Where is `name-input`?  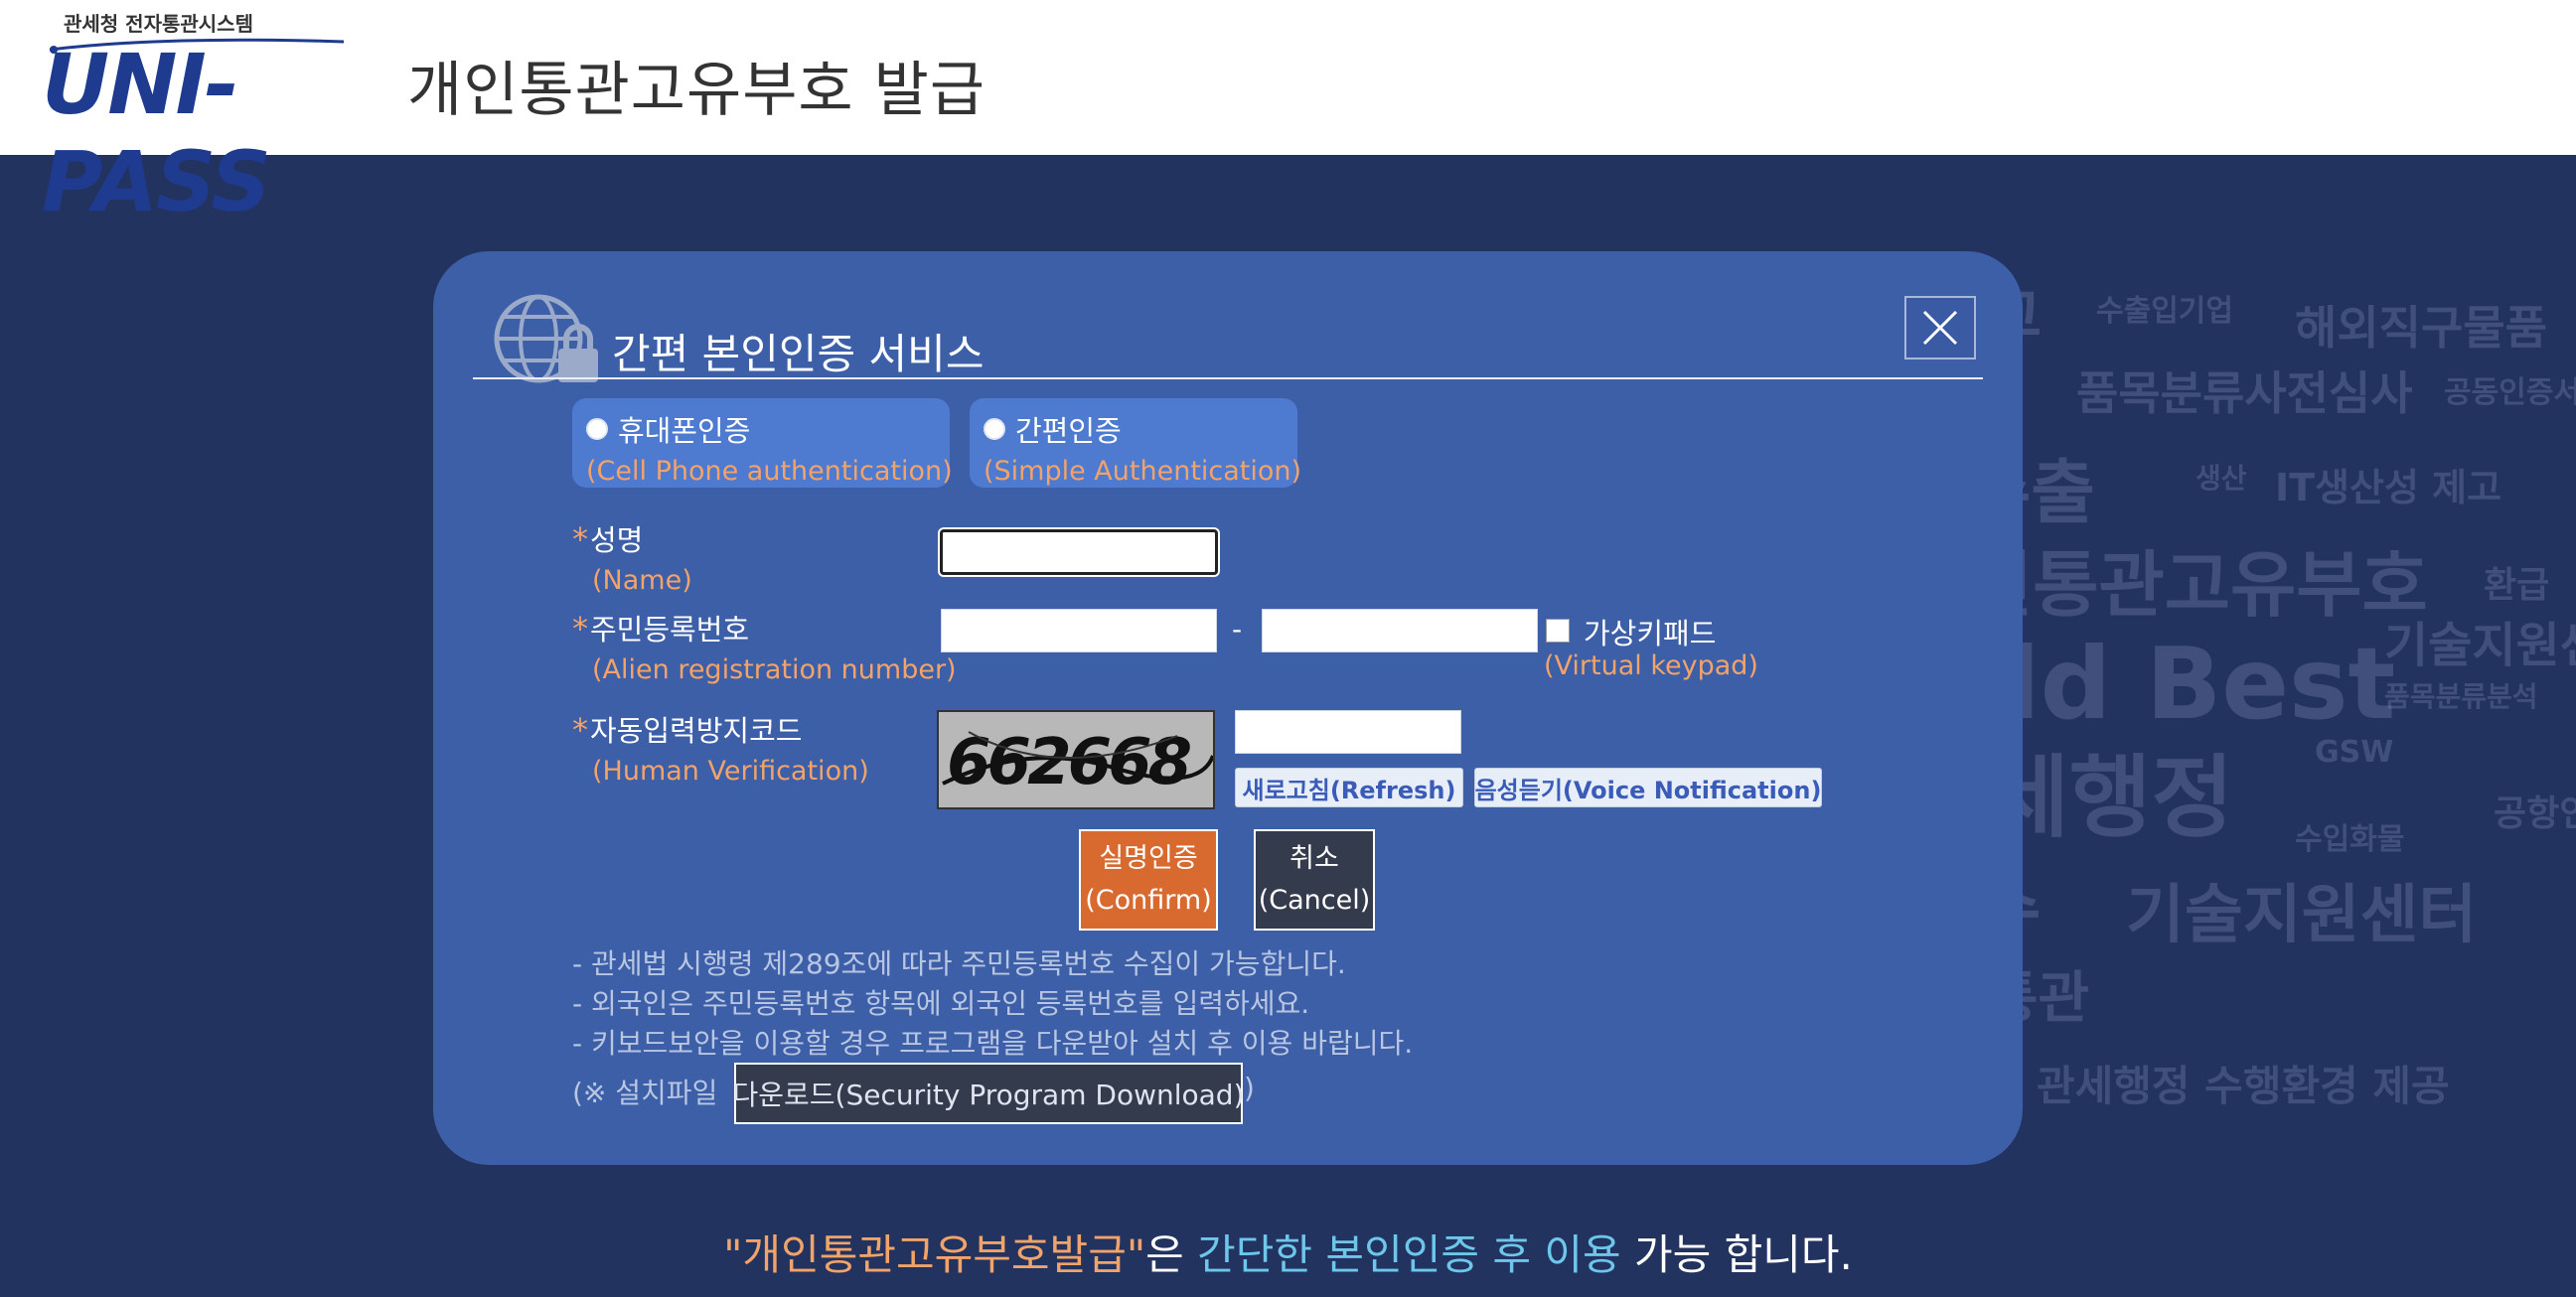
name-input is located at coordinates (1079, 552).